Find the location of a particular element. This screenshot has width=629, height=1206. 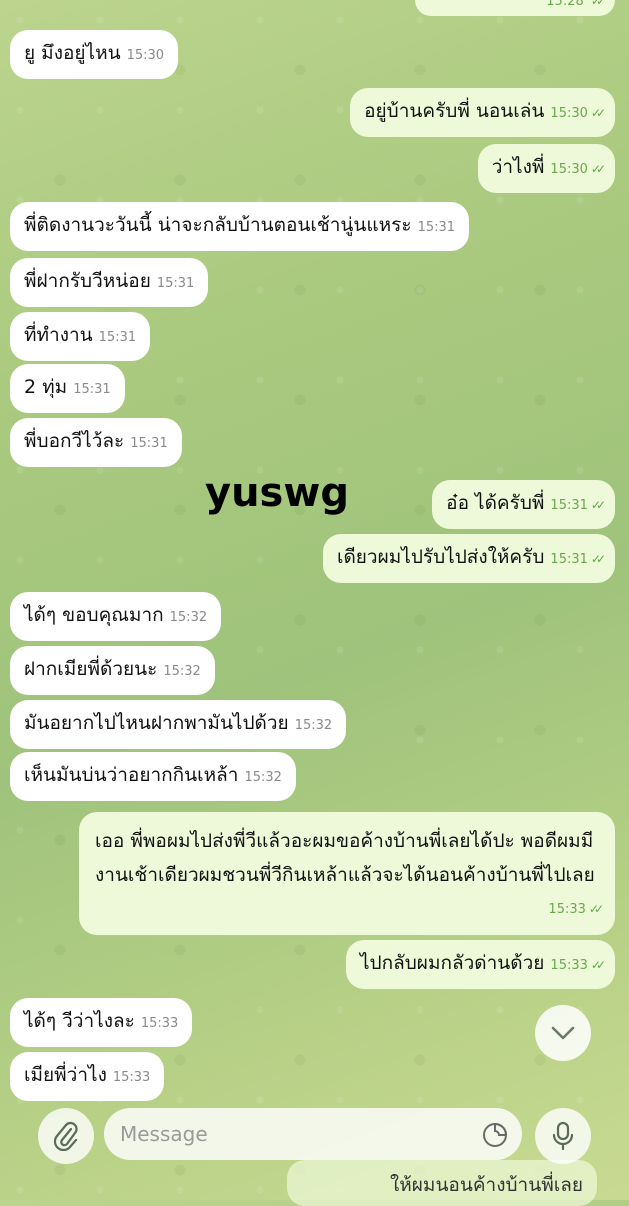

sticker-button is located at coordinates (495, 1135).